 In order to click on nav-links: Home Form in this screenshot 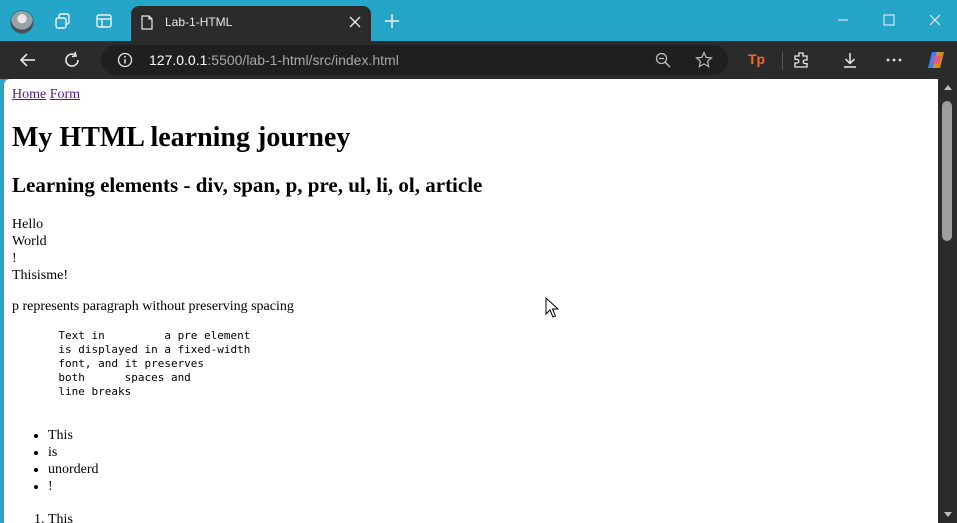, I will do `click(472, 95)`.